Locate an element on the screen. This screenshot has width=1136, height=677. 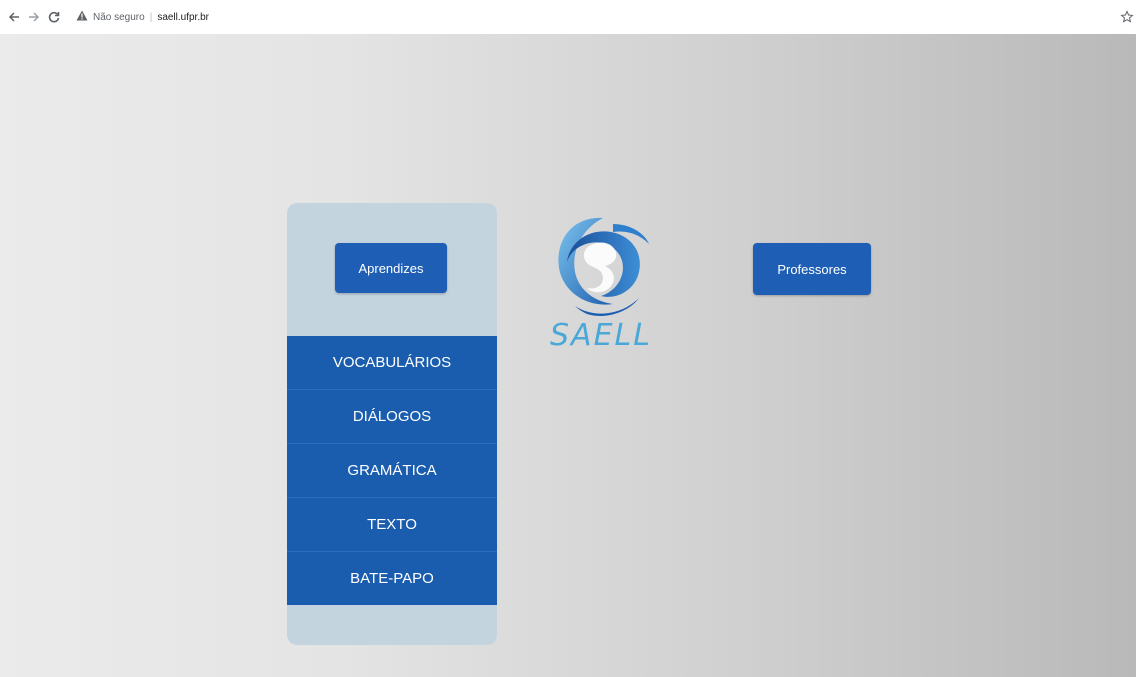
reload-icon is located at coordinates (54, 17).